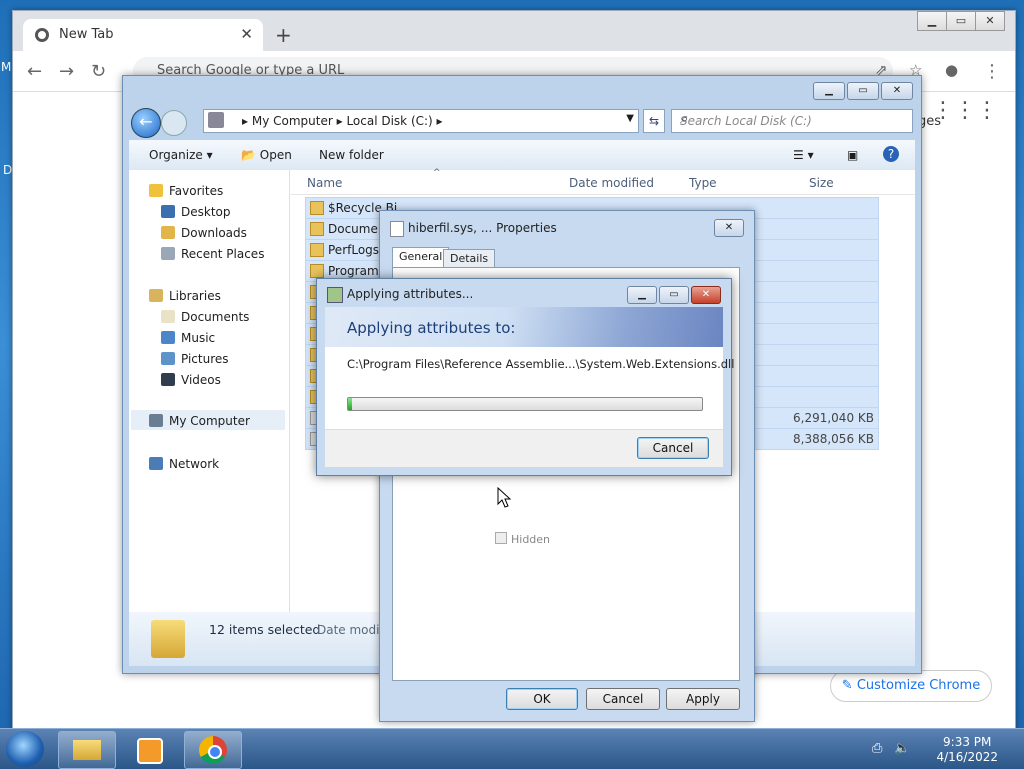 This screenshot has width=1024, height=769. Describe the element at coordinates (208, 420) in the screenshot. I see `nav-my-computer: My Computer` at that location.